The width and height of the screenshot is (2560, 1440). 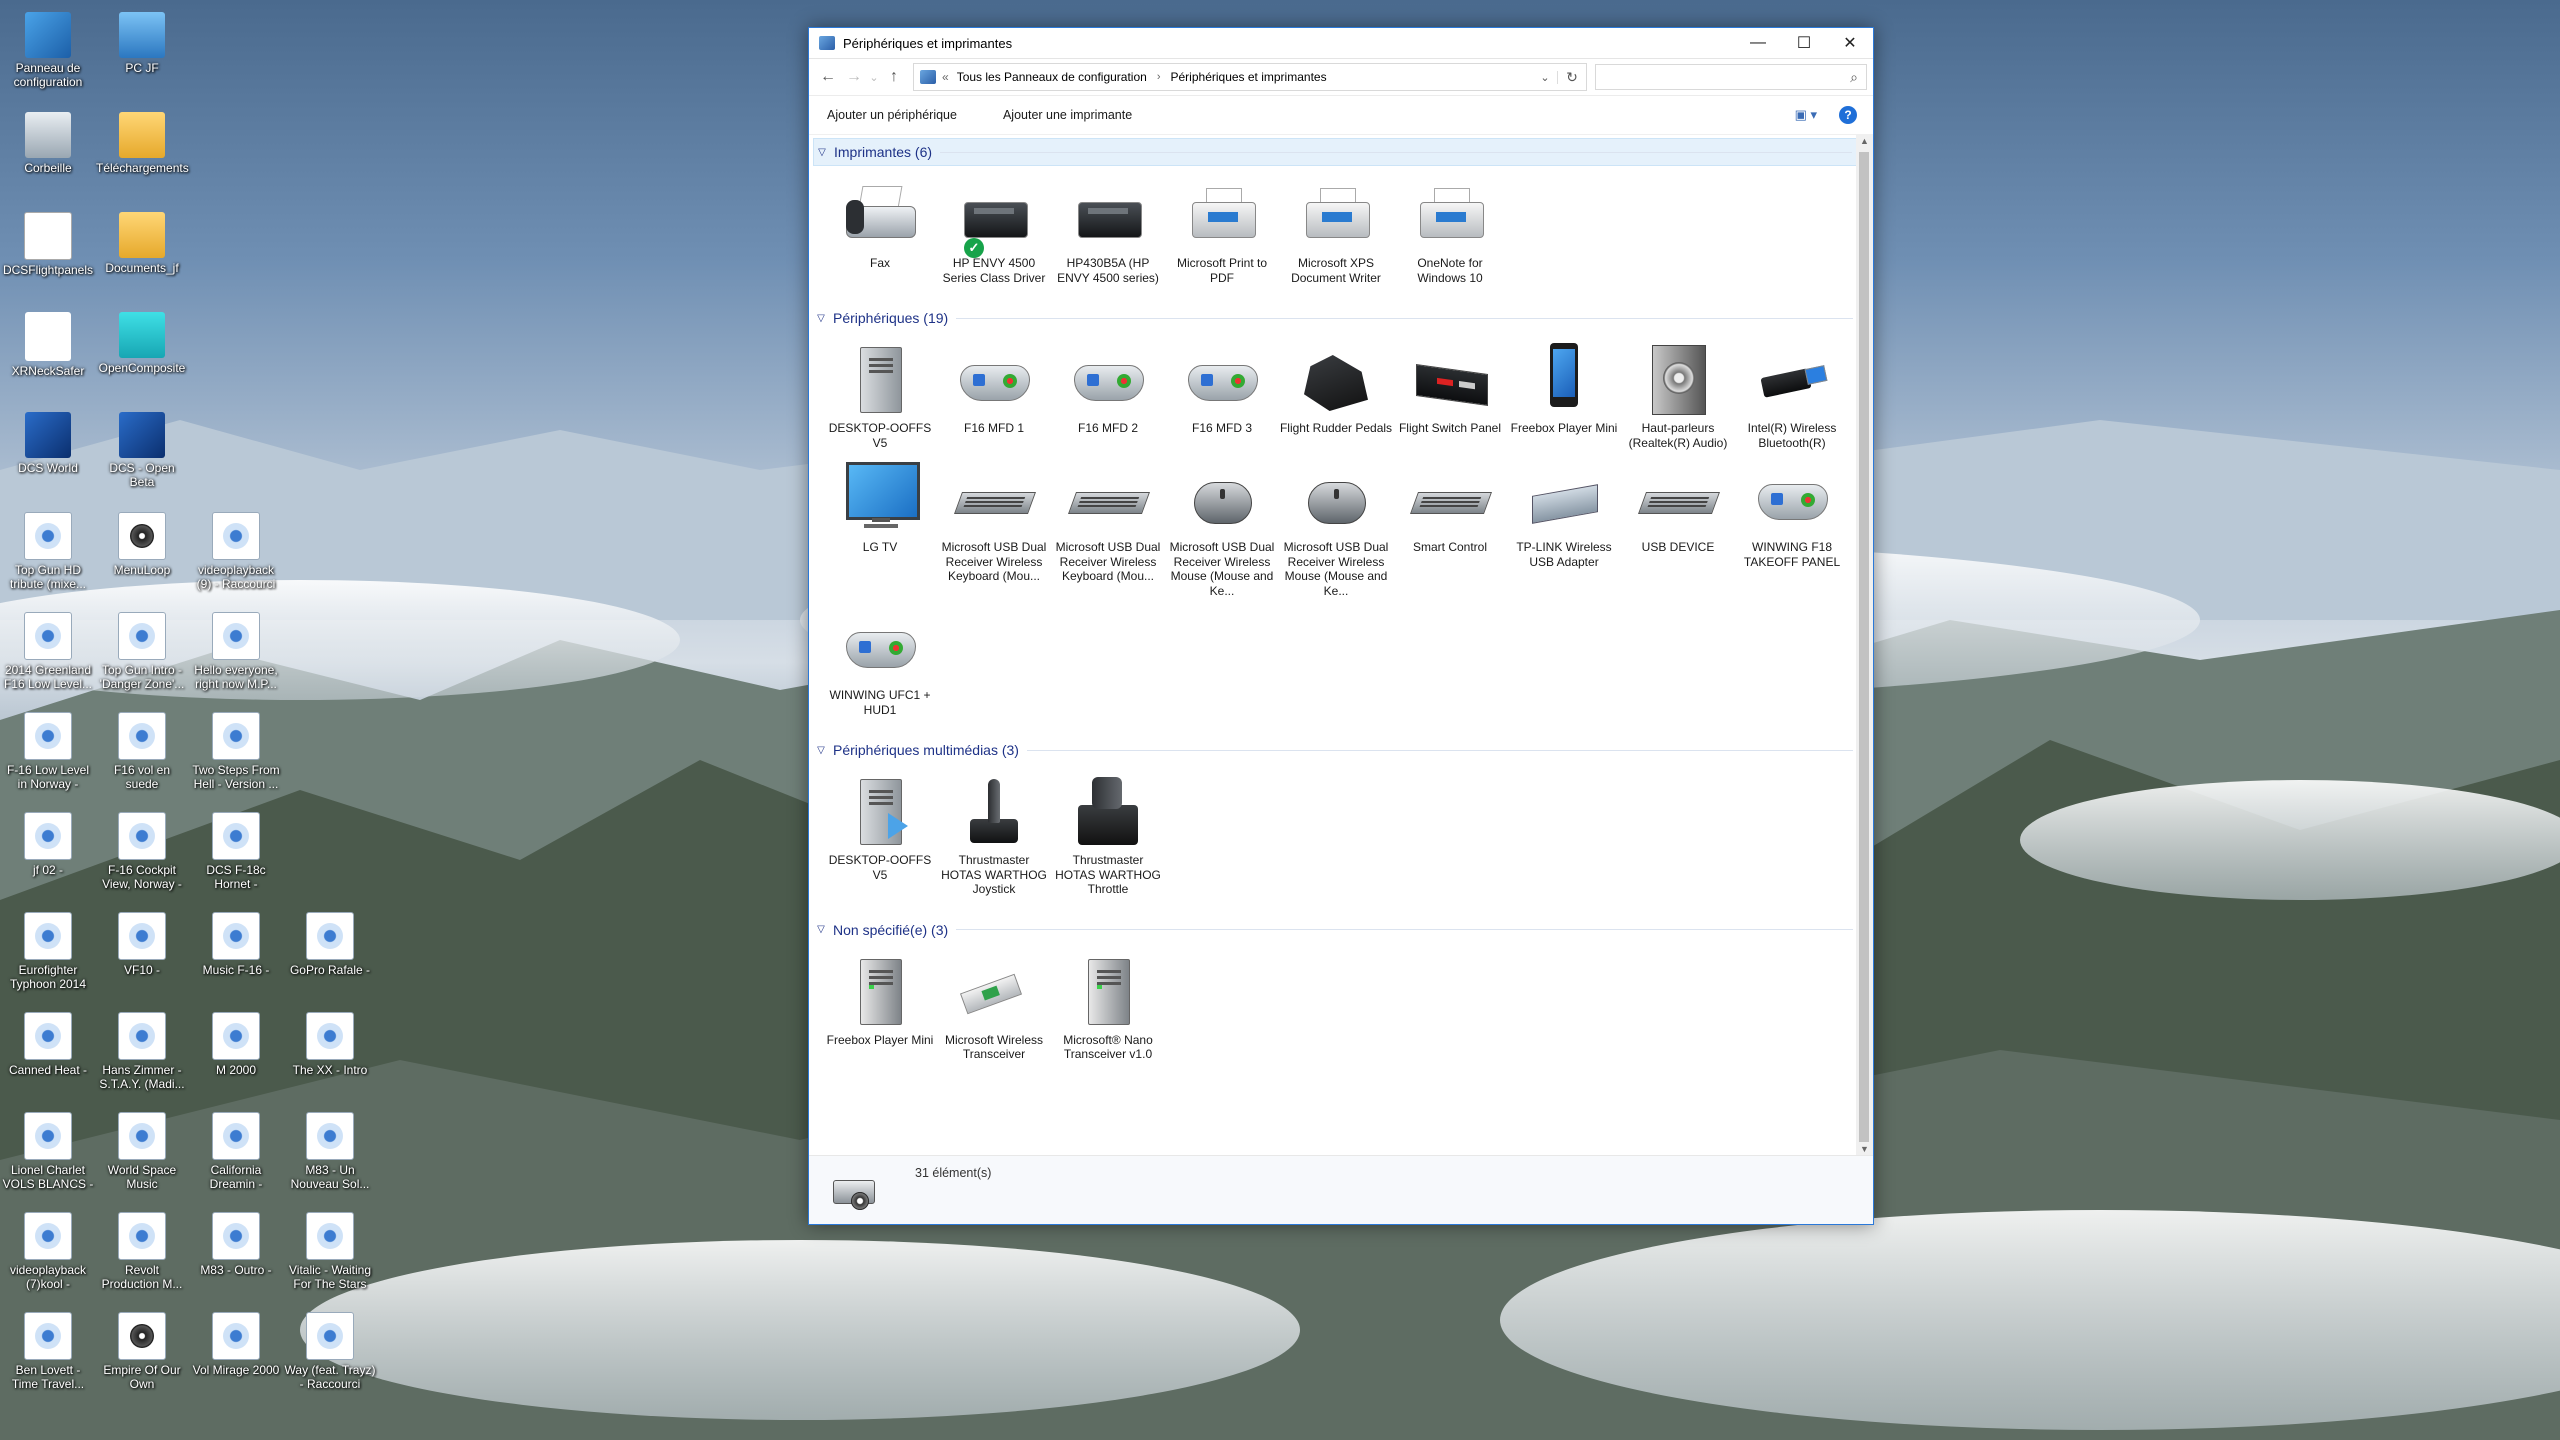 I want to click on desktop-icon: GoPro Rafale -, so click(x=330, y=944).